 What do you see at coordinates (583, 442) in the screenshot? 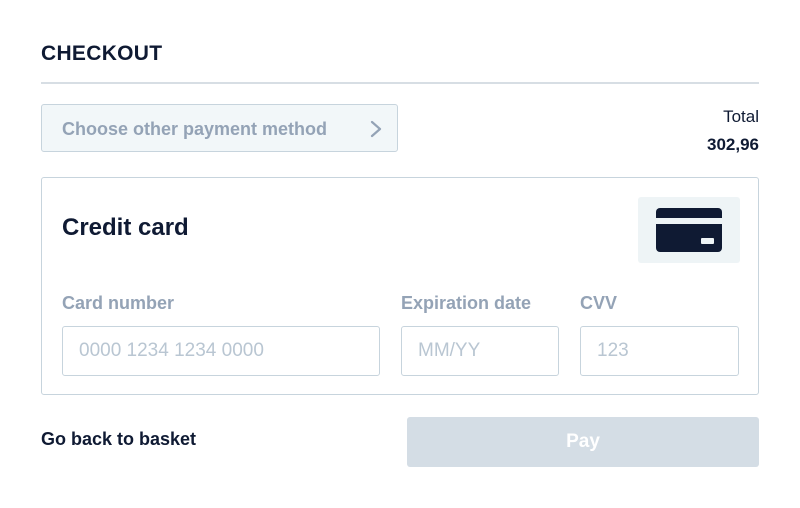
I see `pay-button: Pay` at bounding box center [583, 442].